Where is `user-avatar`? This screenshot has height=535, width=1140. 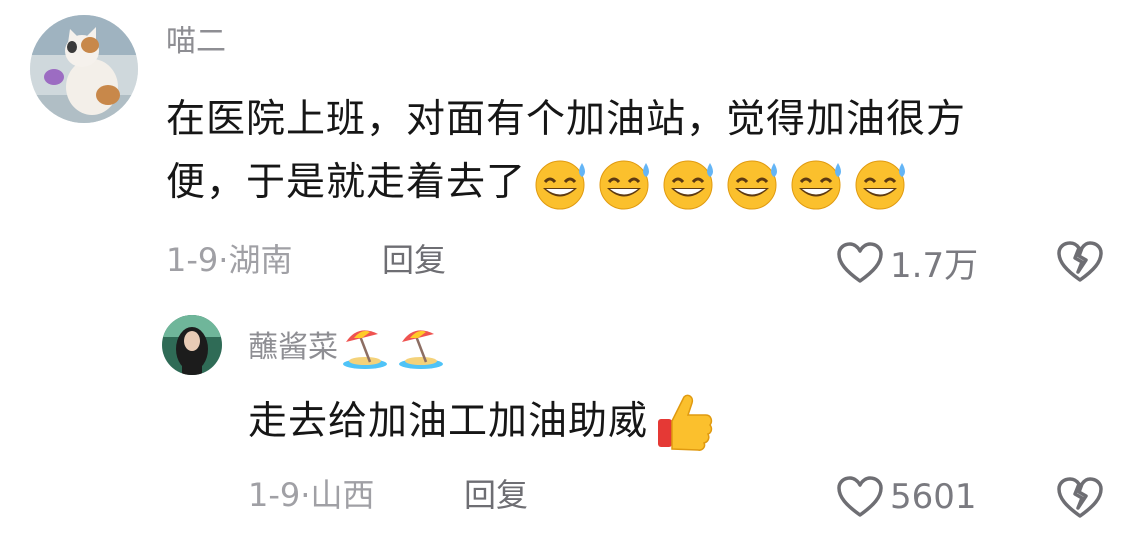
user-avatar is located at coordinates (84, 69).